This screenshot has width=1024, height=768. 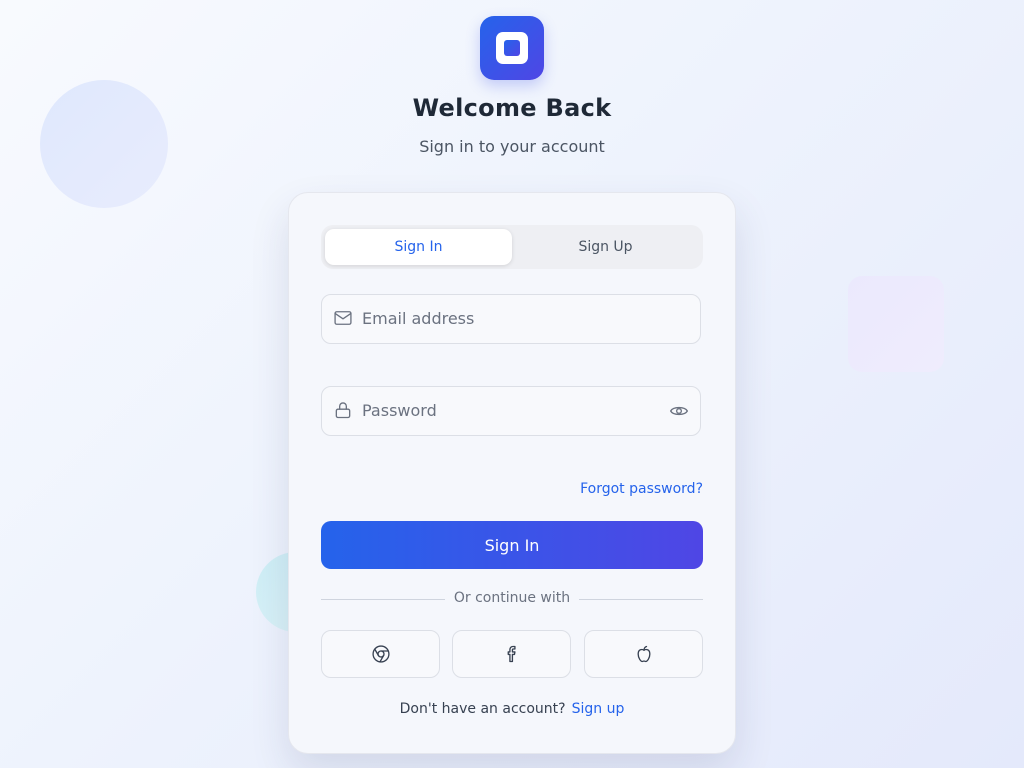 What do you see at coordinates (605, 247) in the screenshot?
I see `tab-sign-up: Sign Up` at bounding box center [605, 247].